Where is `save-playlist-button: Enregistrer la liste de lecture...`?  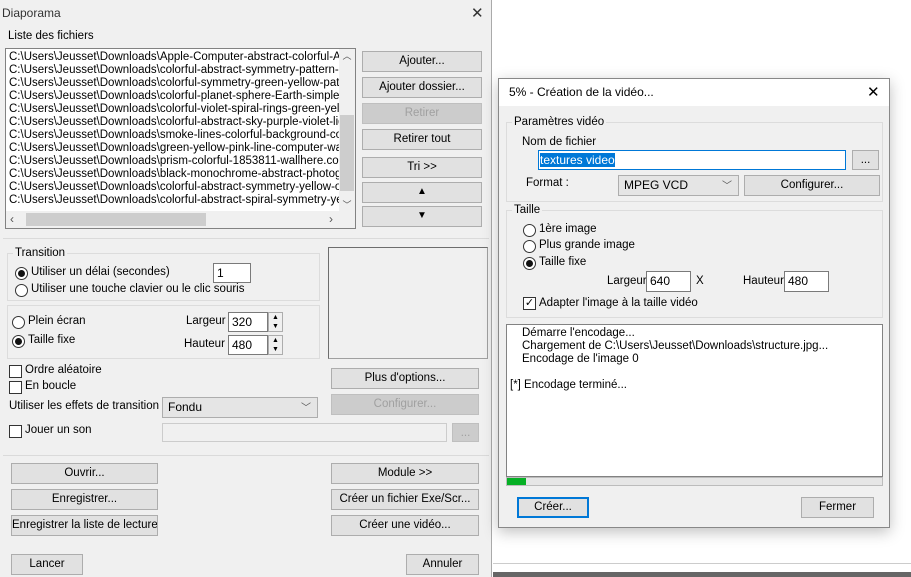 save-playlist-button: Enregistrer la liste de lecture... is located at coordinates (84, 525).